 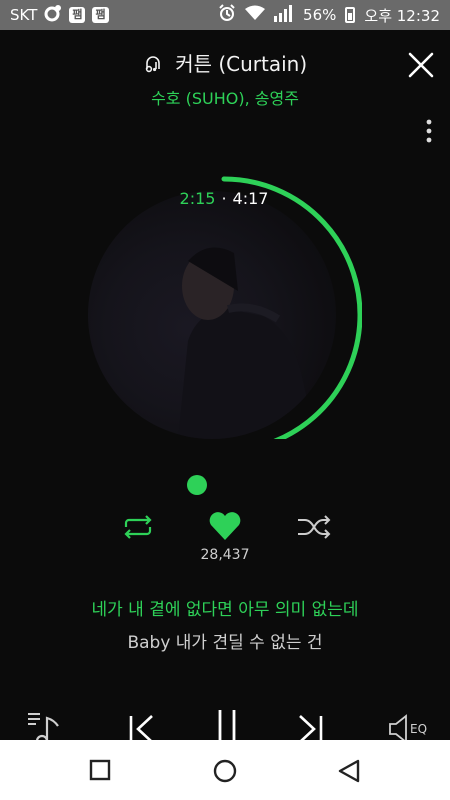 I want to click on battery-percent: 56%, so click(x=320, y=15).